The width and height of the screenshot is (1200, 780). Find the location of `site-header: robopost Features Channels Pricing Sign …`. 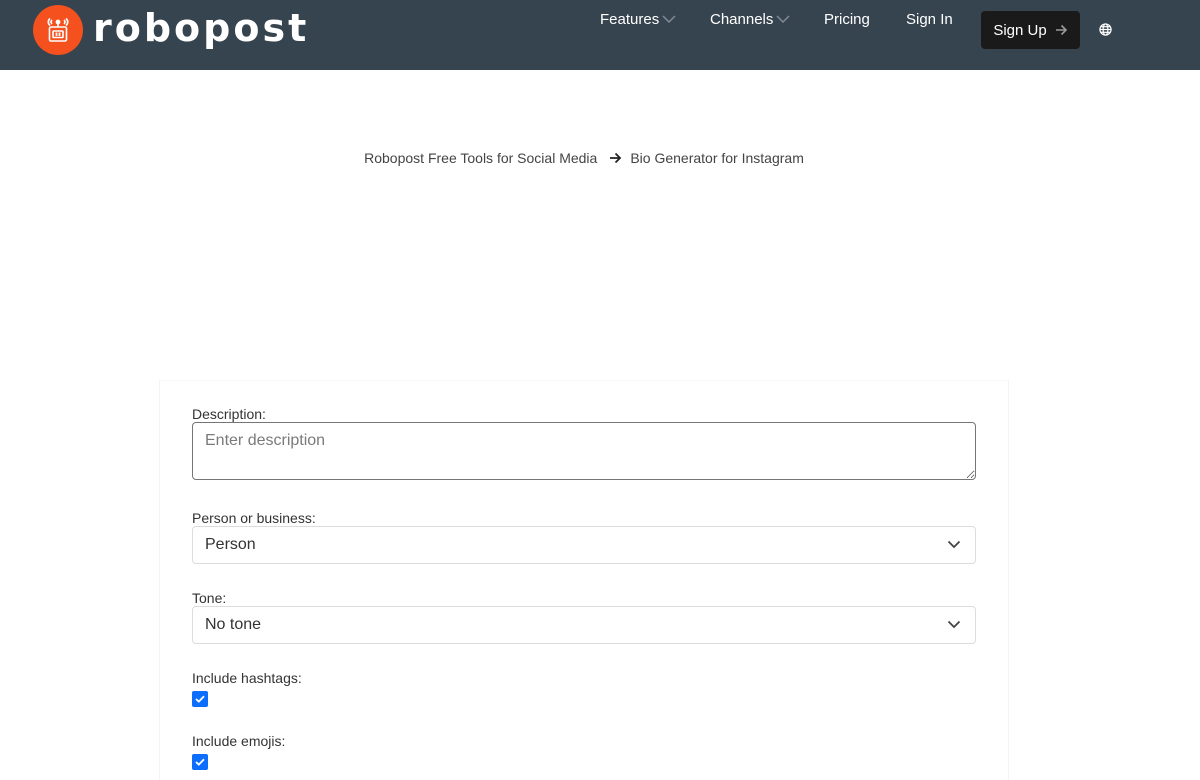

site-header: robopost Features Channels Pricing Sign … is located at coordinates (600, 35).